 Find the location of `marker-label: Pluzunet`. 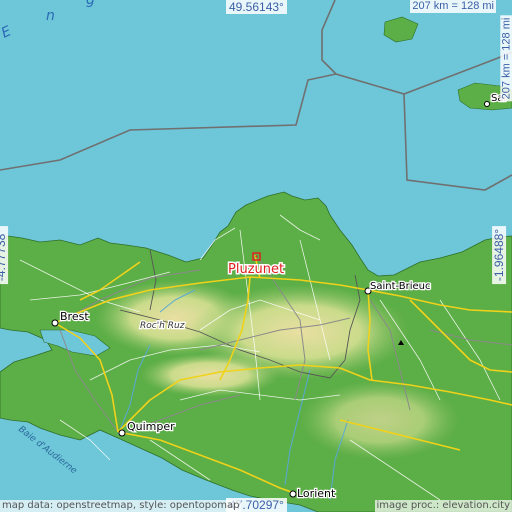

marker-label: Pluzunet is located at coordinates (256, 269).